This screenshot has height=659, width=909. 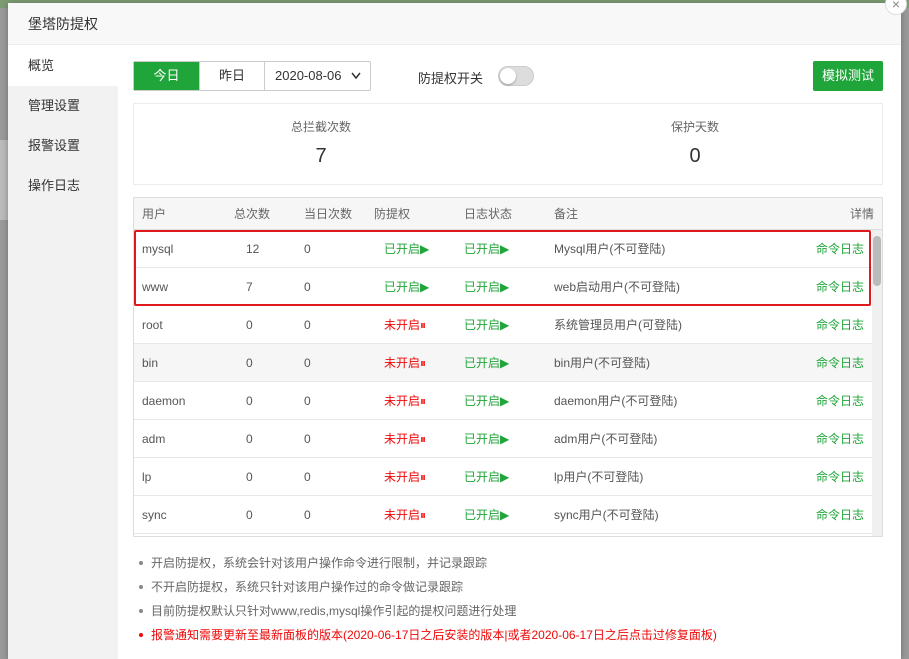 What do you see at coordinates (694, 127) in the screenshot?
I see `stat-days-label: 保护天数` at bounding box center [694, 127].